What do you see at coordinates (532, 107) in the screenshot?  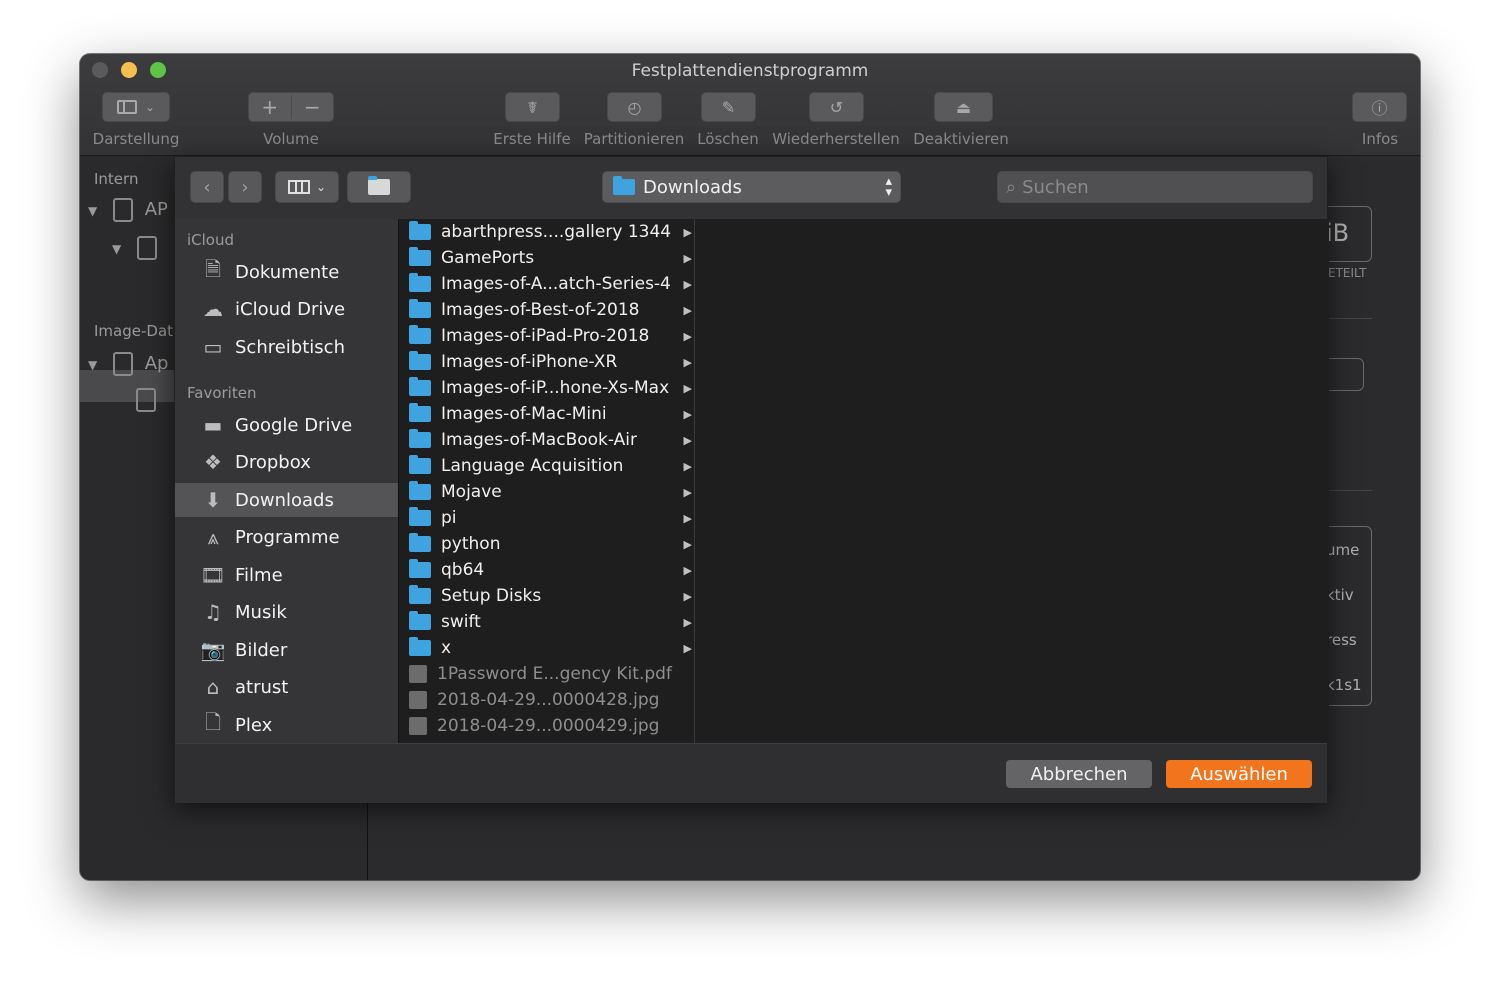 I see `first-aid-button: ☤` at bounding box center [532, 107].